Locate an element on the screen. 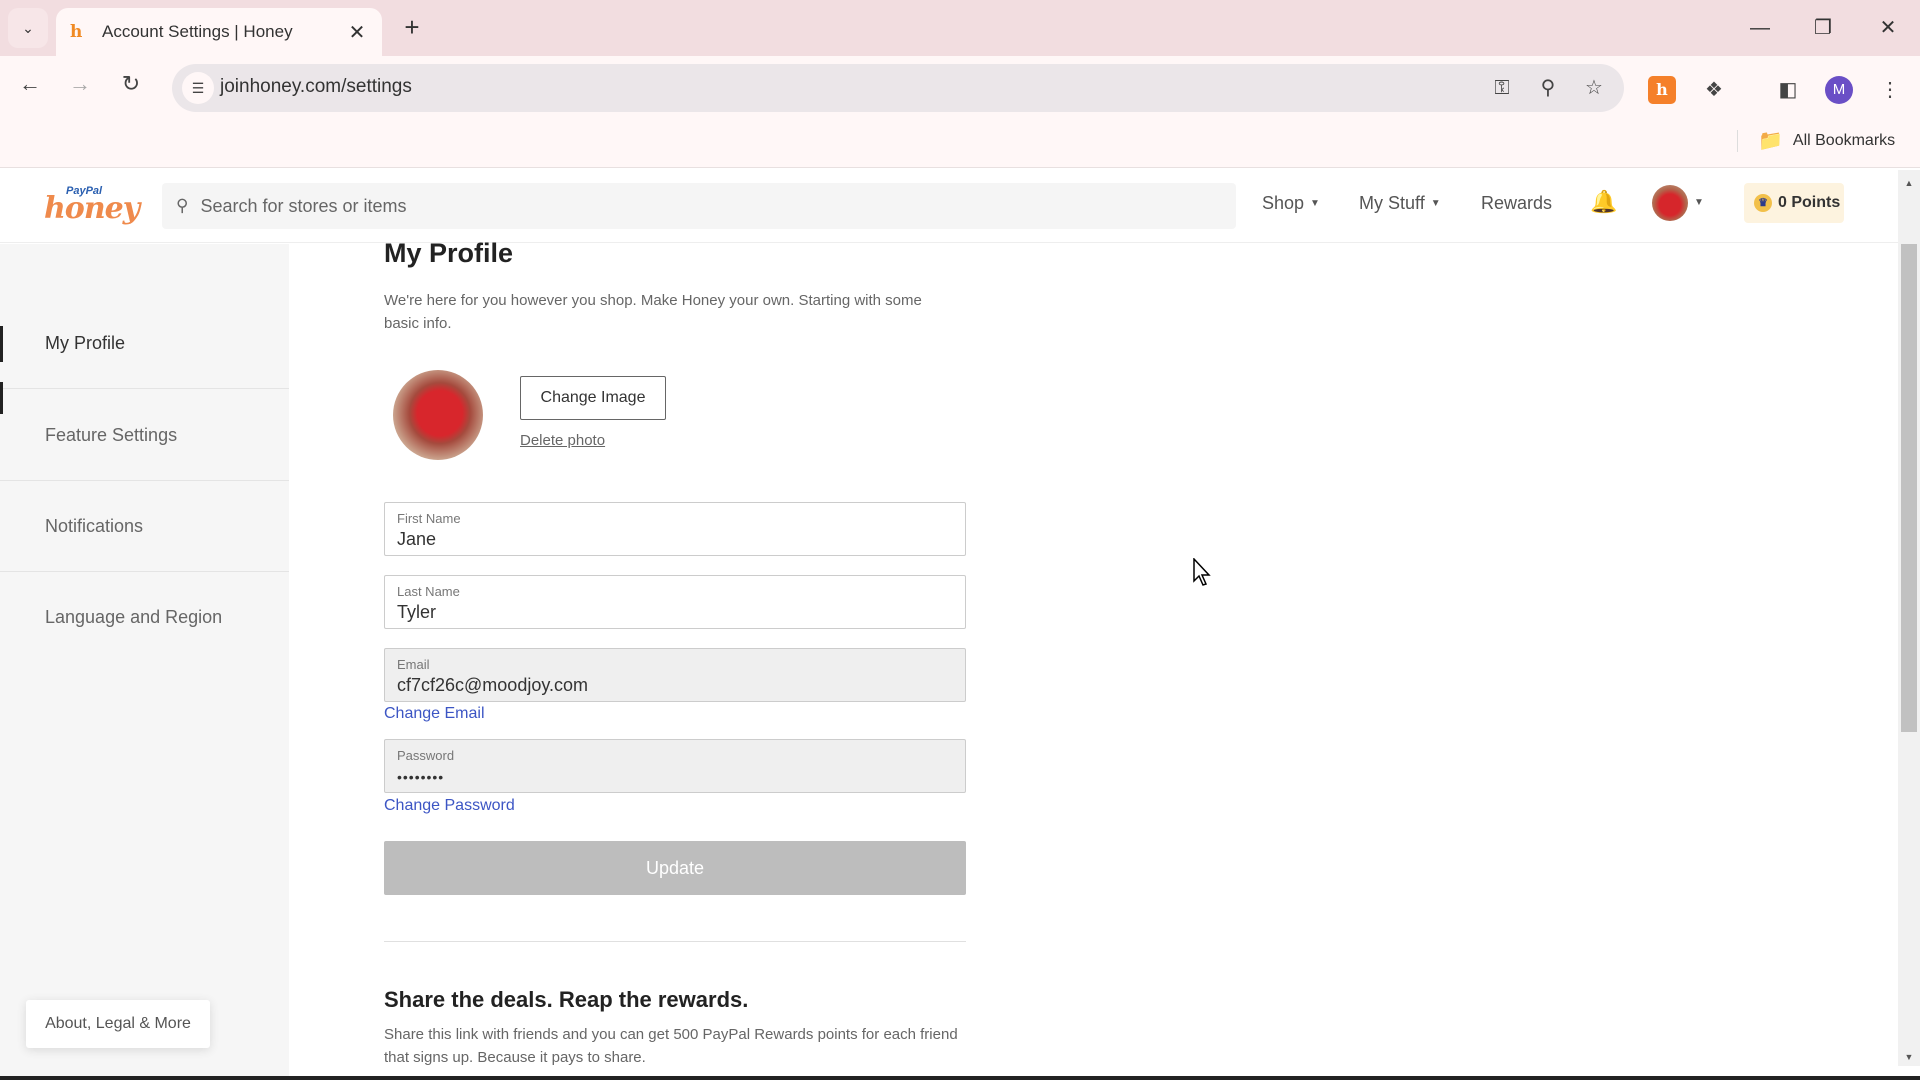  new-tab-button: + is located at coordinates (412, 28).